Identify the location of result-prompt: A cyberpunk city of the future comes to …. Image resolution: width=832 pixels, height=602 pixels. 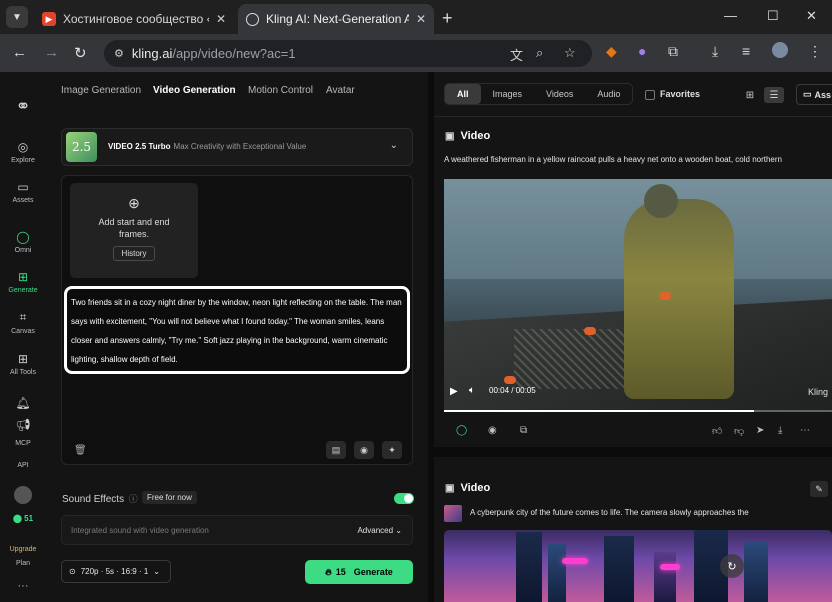
(609, 512).